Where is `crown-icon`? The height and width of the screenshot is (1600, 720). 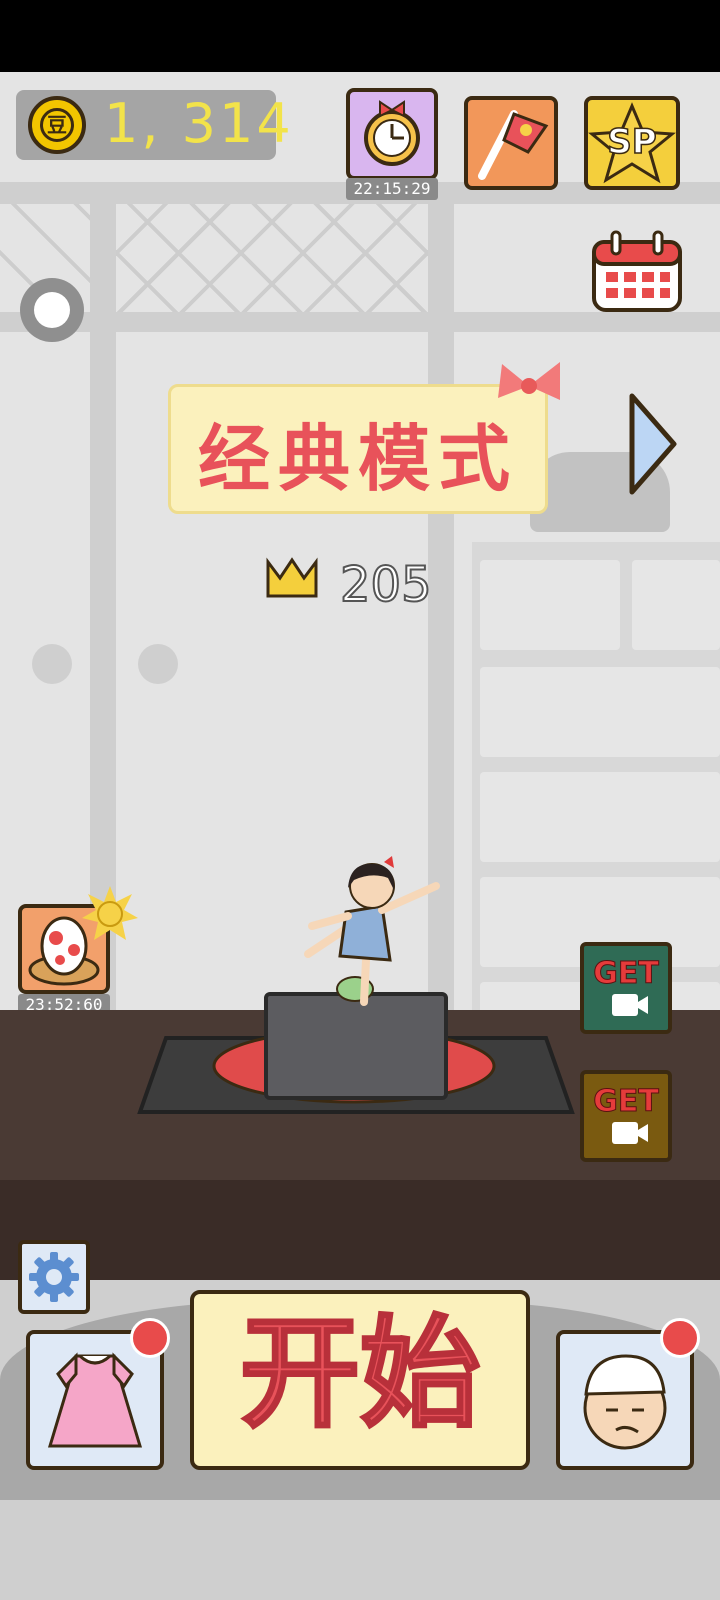 crown-icon is located at coordinates (292, 577).